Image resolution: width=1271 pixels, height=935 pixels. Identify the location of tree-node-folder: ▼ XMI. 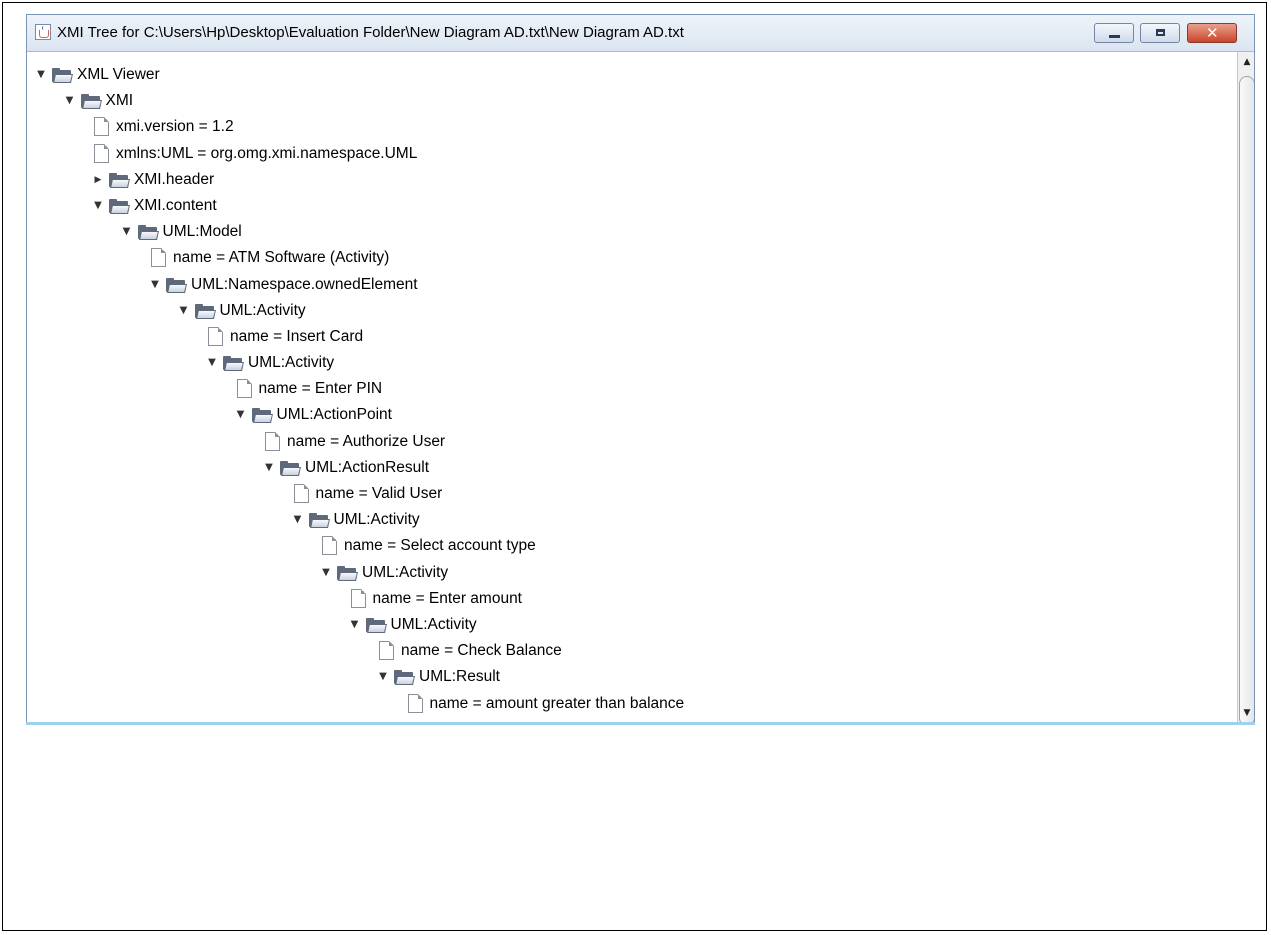
(632, 101).